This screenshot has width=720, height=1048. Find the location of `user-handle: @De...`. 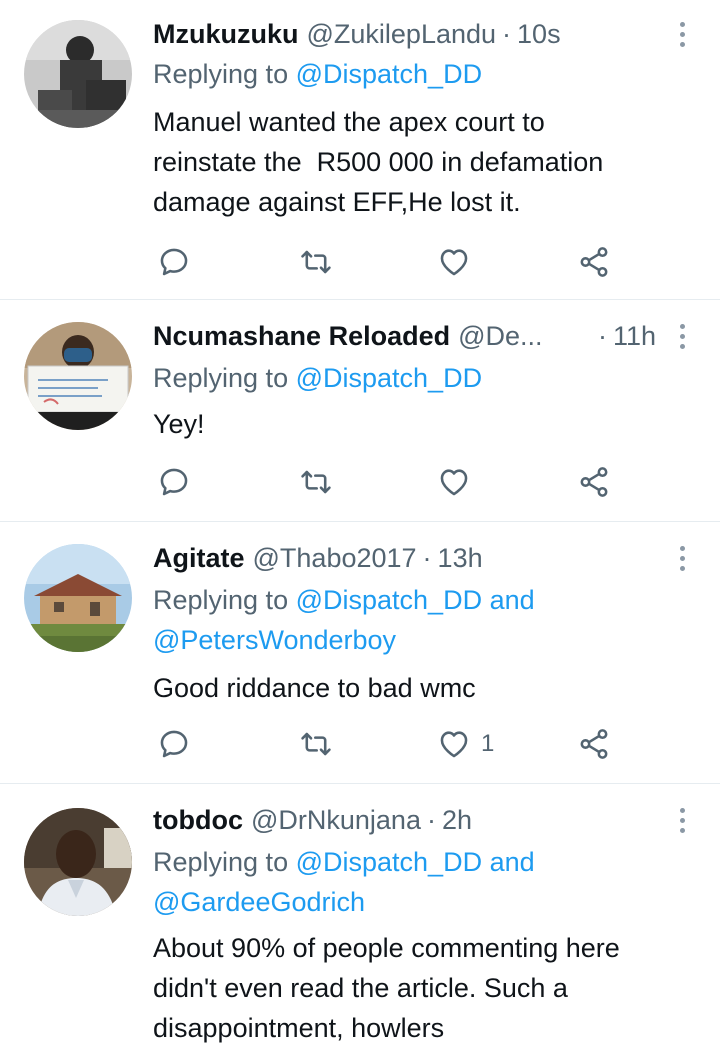

user-handle: @De... is located at coordinates (500, 336).